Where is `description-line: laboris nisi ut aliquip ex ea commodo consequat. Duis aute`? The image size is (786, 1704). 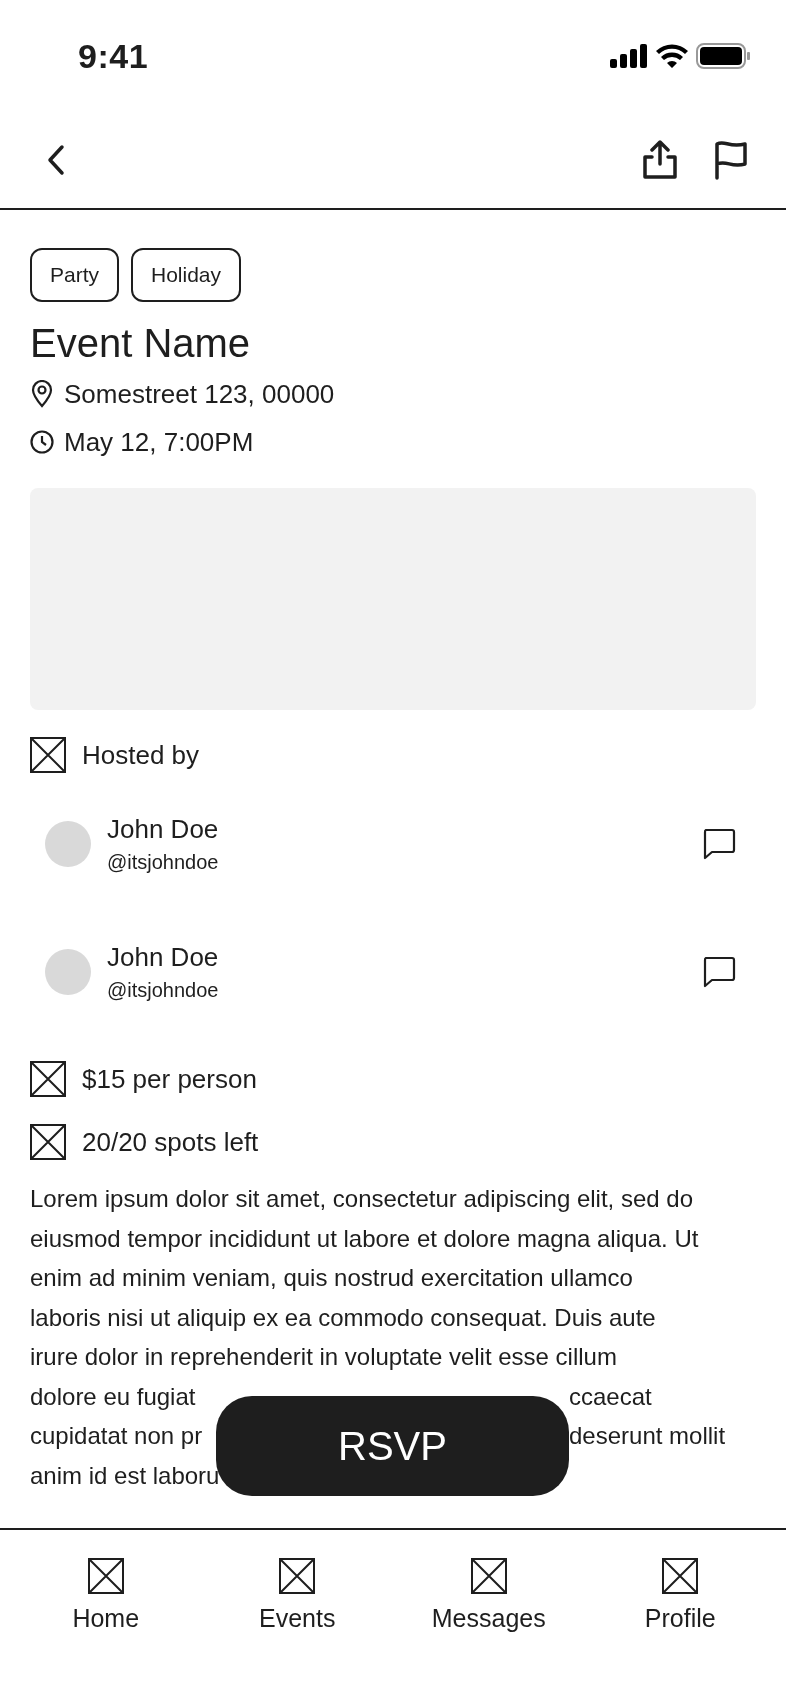 description-line: laboris nisi ut aliquip ex ea commodo consequat. Duis aute is located at coordinates (343, 1317).